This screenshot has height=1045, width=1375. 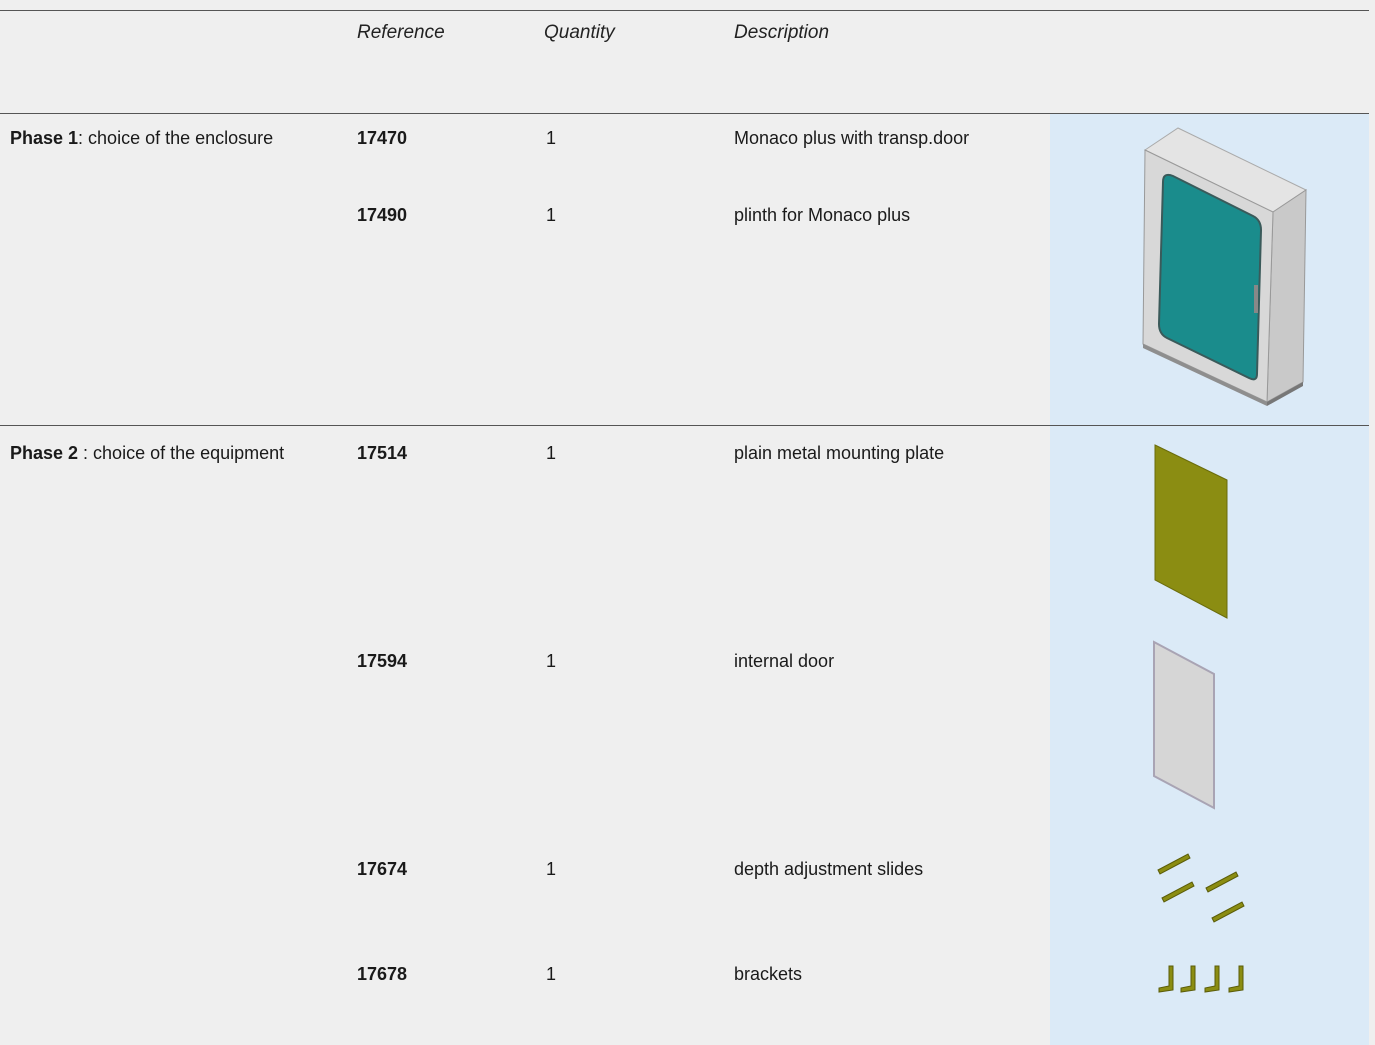 I want to click on top-rule, so click(x=684, y=10).